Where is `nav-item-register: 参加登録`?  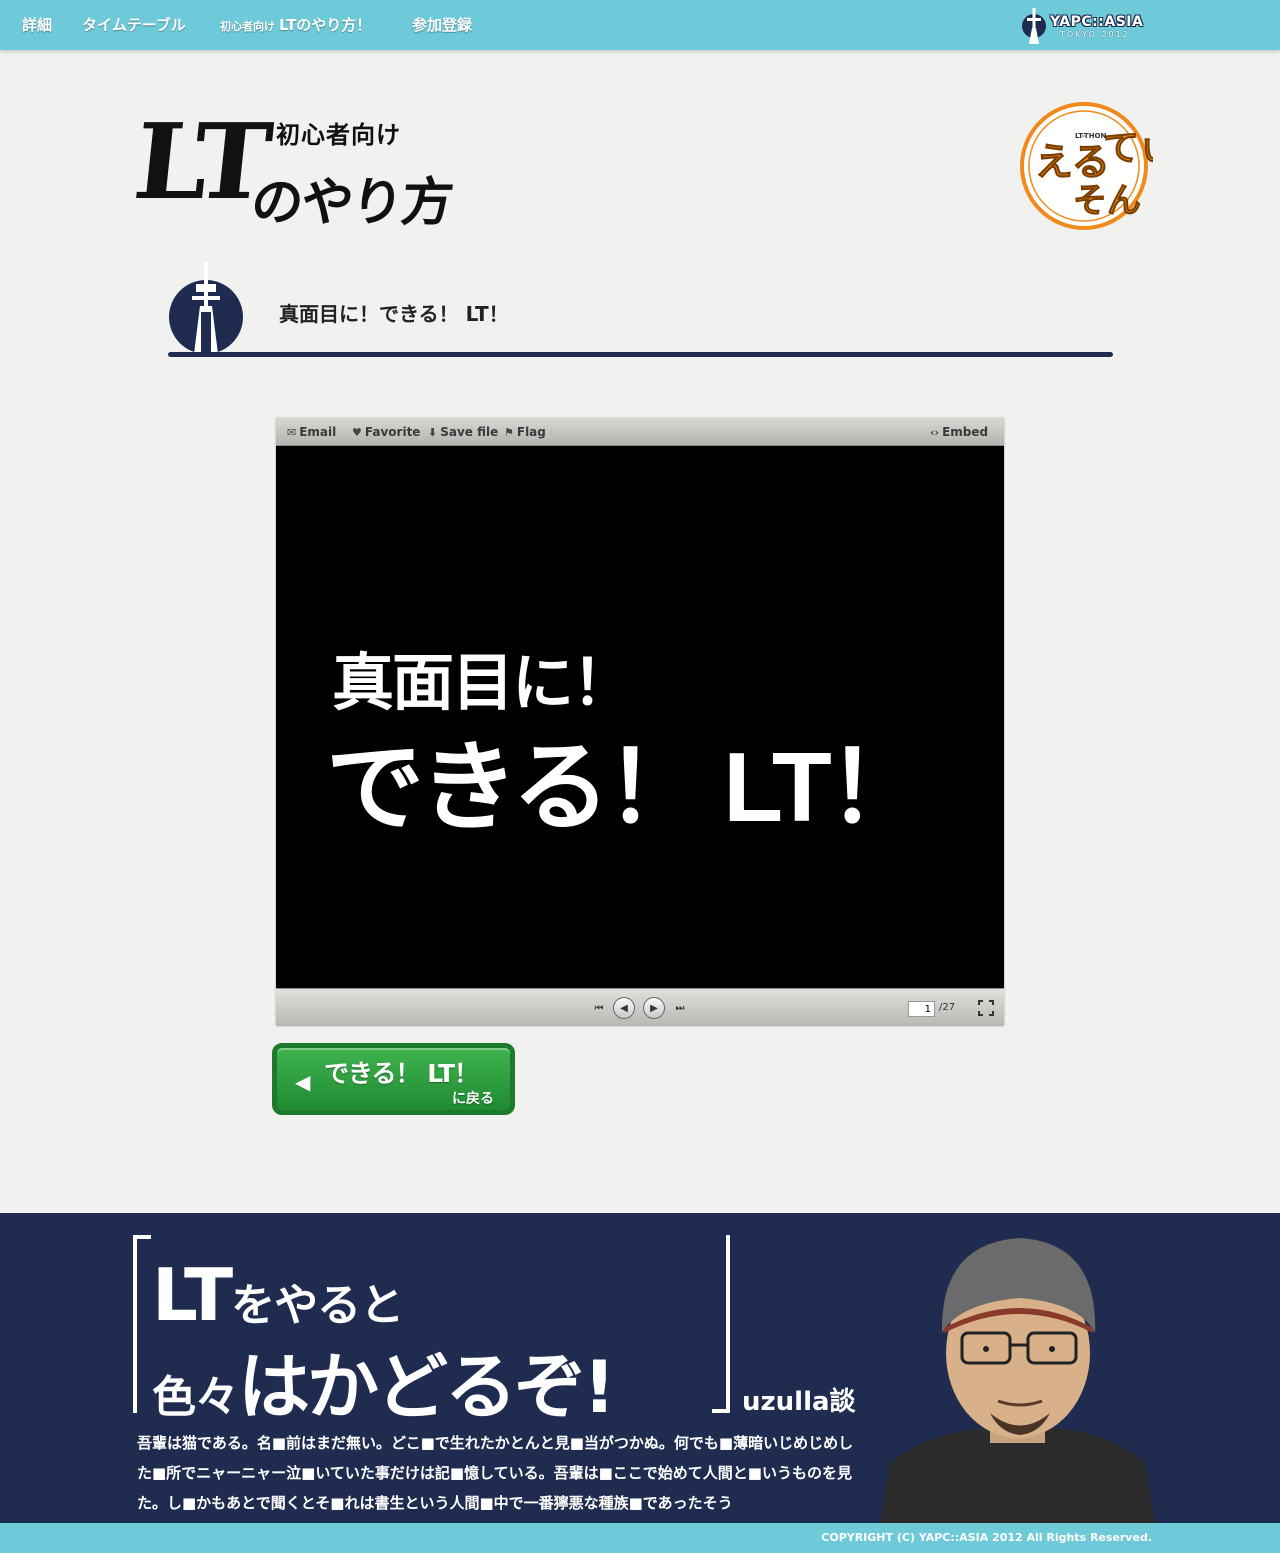 nav-item-register: 参加登録 is located at coordinates (442, 24).